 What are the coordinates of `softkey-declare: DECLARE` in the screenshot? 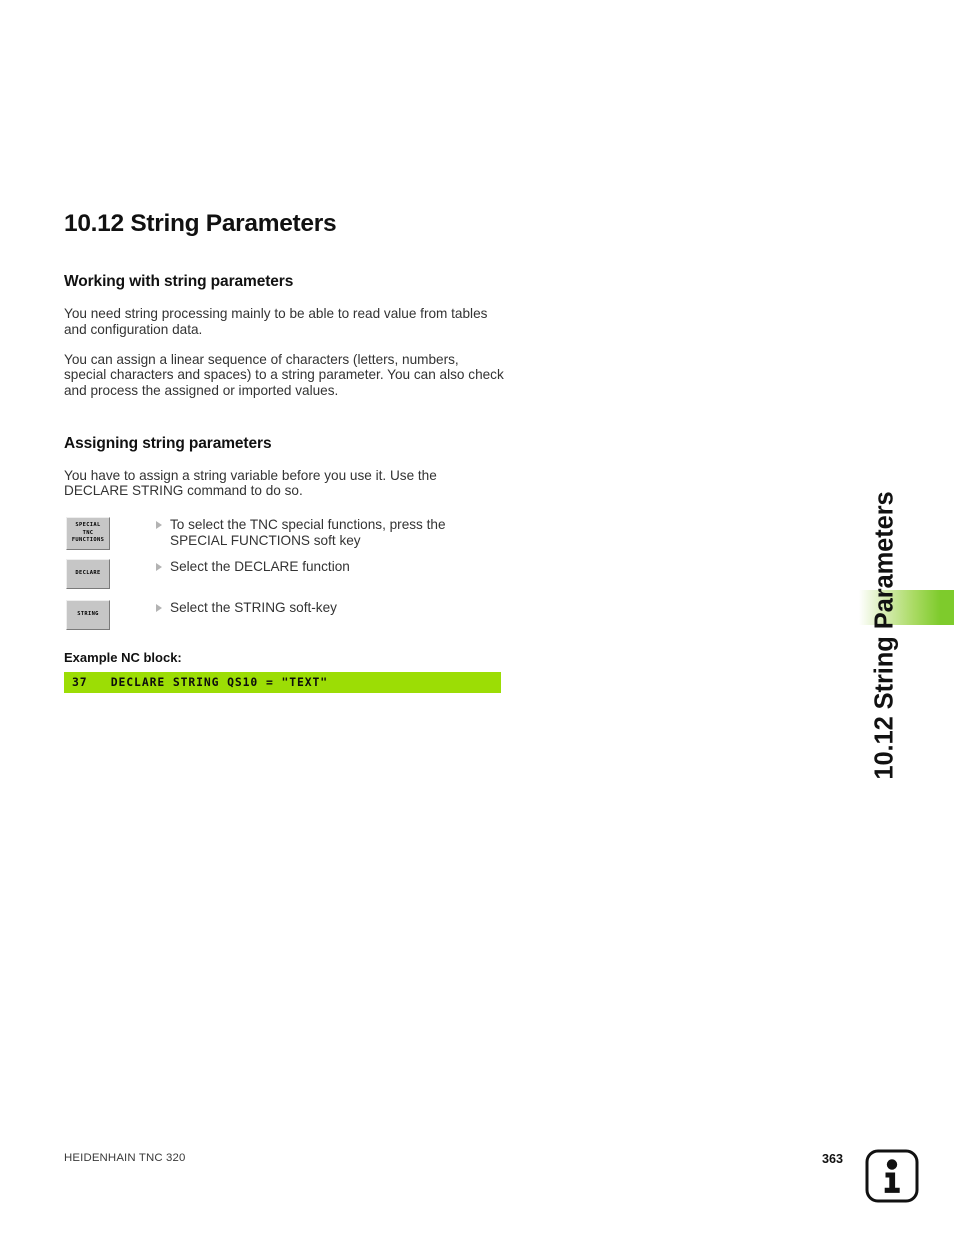 It's located at (88, 574).